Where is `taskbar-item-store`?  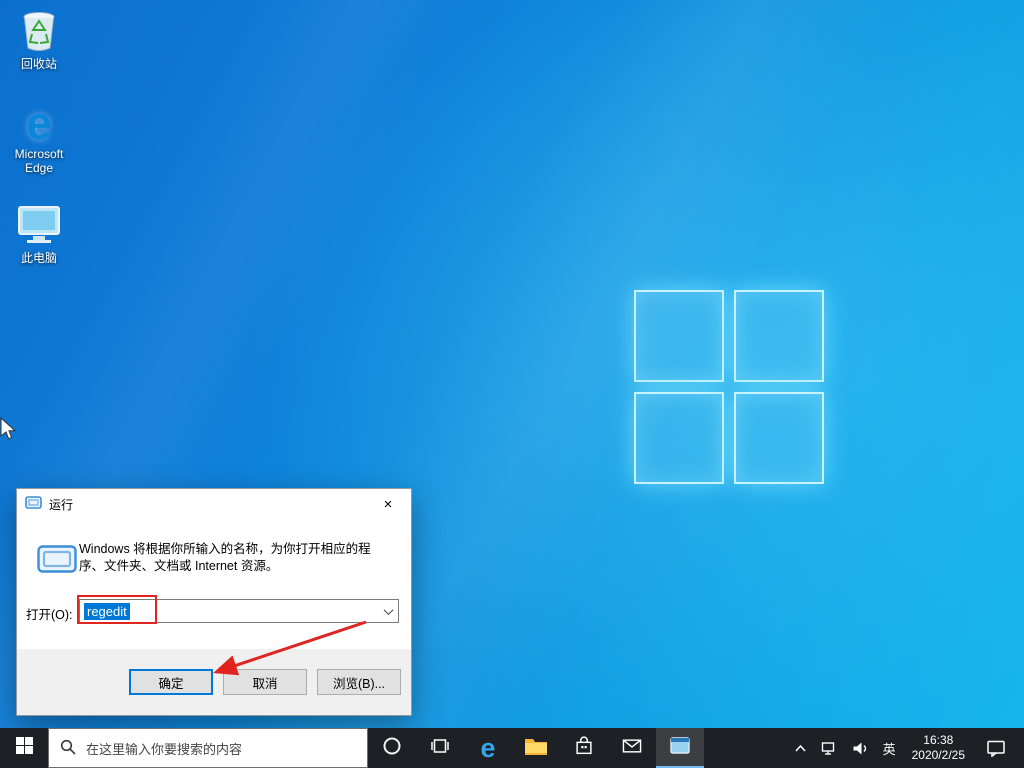 taskbar-item-store is located at coordinates (584, 748).